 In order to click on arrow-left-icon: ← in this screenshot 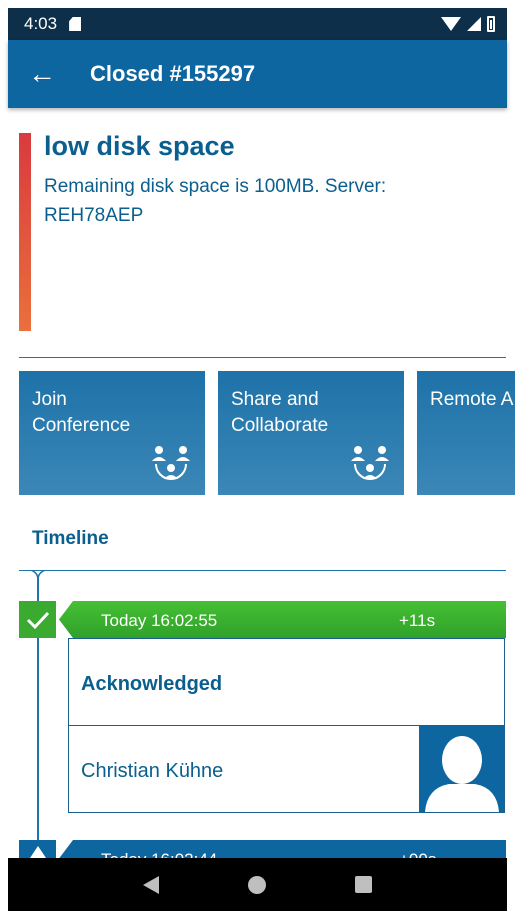, I will do `click(42, 73)`.